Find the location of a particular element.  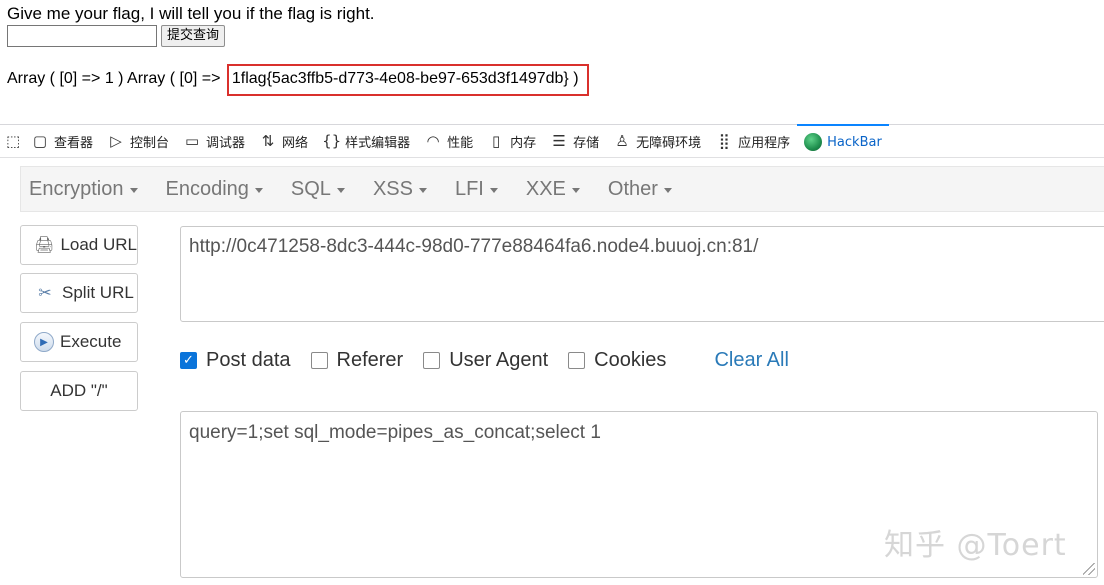

performance-icon: ◠ is located at coordinates (433, 141).